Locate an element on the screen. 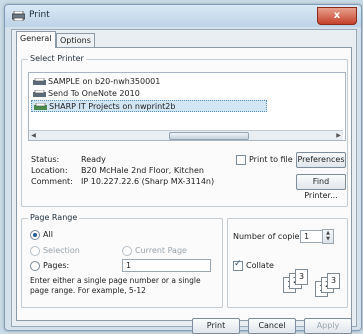 This screenshot has width=363, height=334. collate-page-3a: 3 is located at coordinates (301, 277).